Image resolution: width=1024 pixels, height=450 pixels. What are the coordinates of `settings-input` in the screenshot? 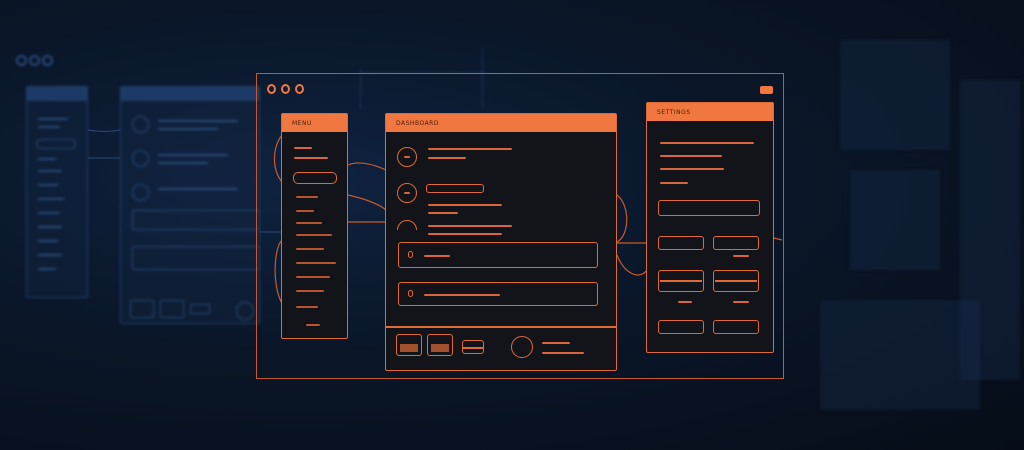 It's located at (709, 208).